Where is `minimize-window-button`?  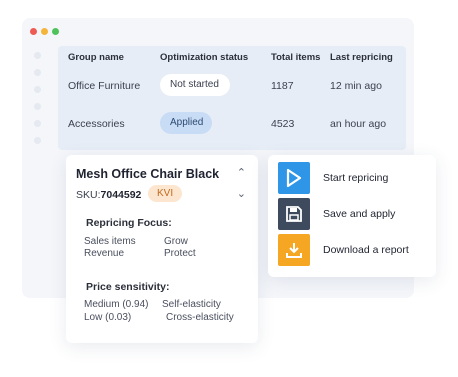 minimize-window-button is located at coordinates (44, 31).